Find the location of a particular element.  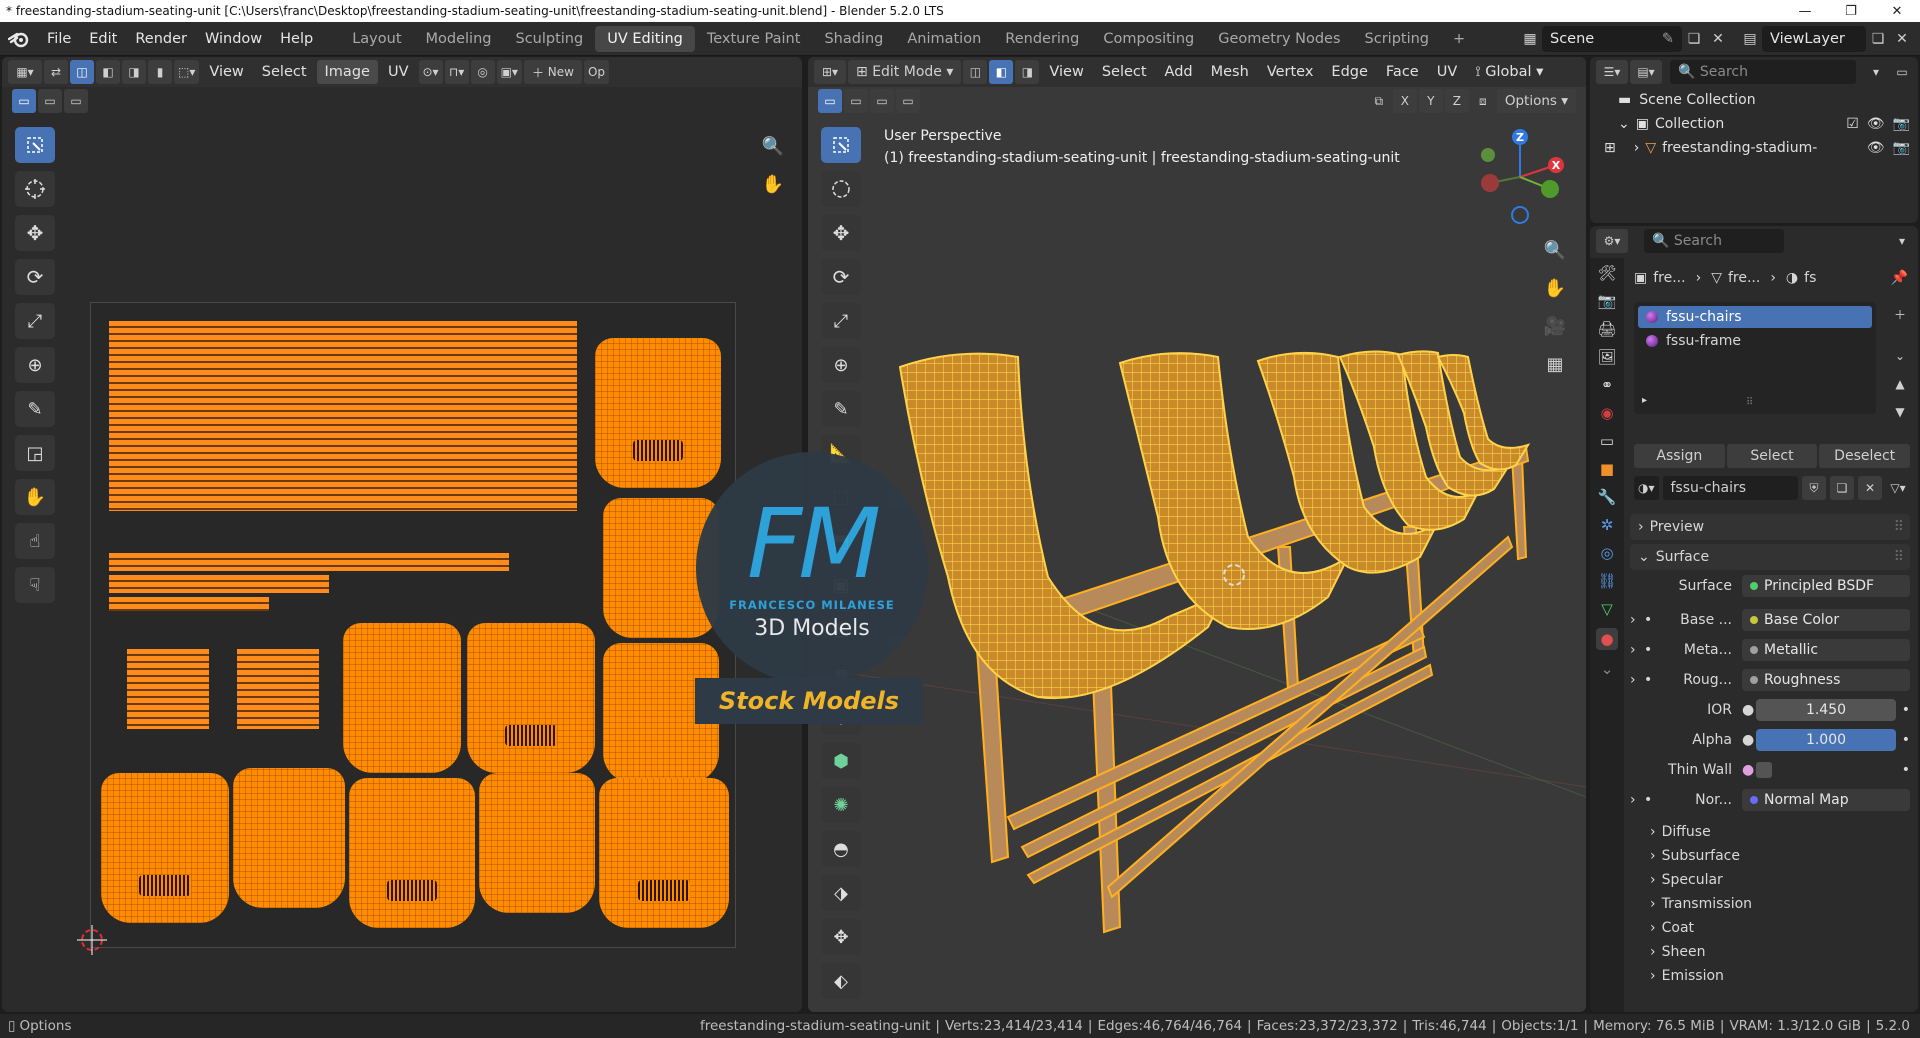

data-tab-icon: ▽ is located at coordinates (1607, 609).